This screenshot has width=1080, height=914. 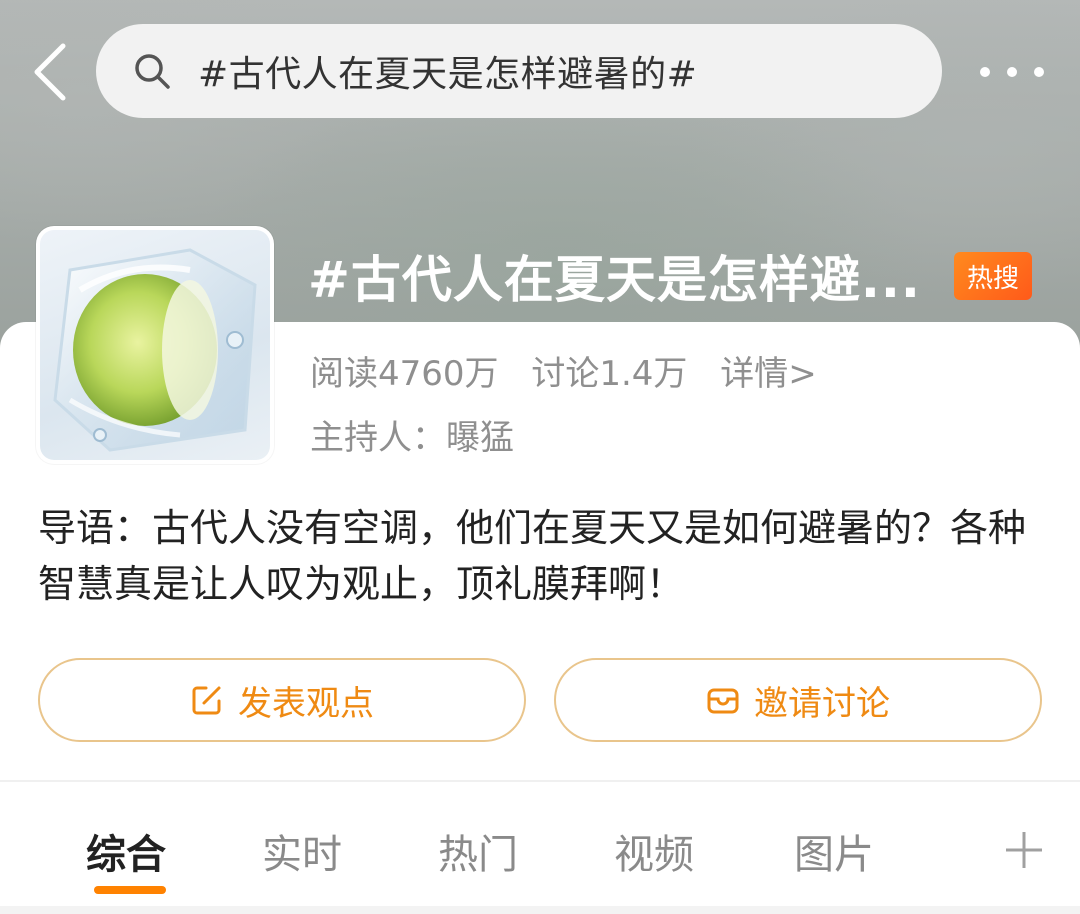 What do you see at coordinates (723, 700) in the screenshot?
I see `invite-icon` at bounding box center [723, 700].